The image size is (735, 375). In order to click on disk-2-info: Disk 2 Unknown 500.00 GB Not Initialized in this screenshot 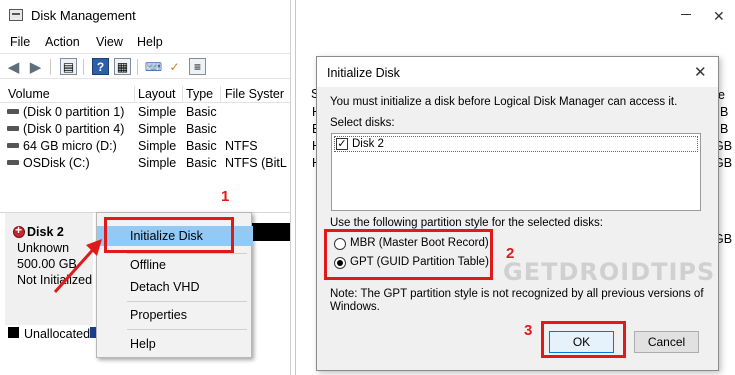, I will do `click(49, 269)`.